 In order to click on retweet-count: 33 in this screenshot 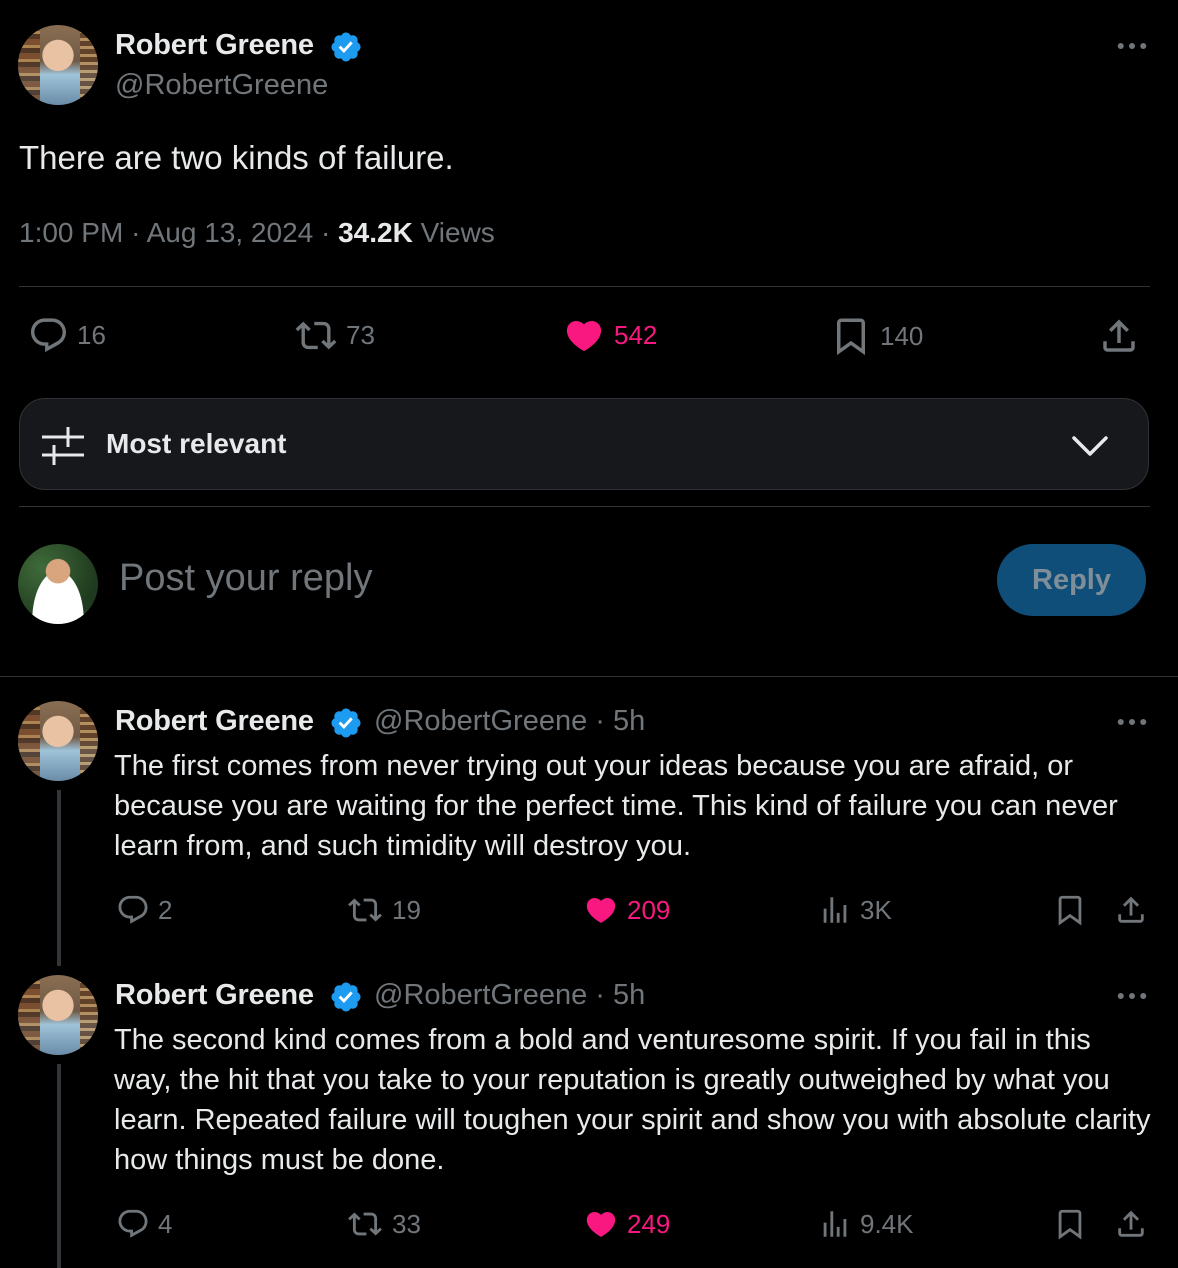, I will do `click(406, 1223)`.